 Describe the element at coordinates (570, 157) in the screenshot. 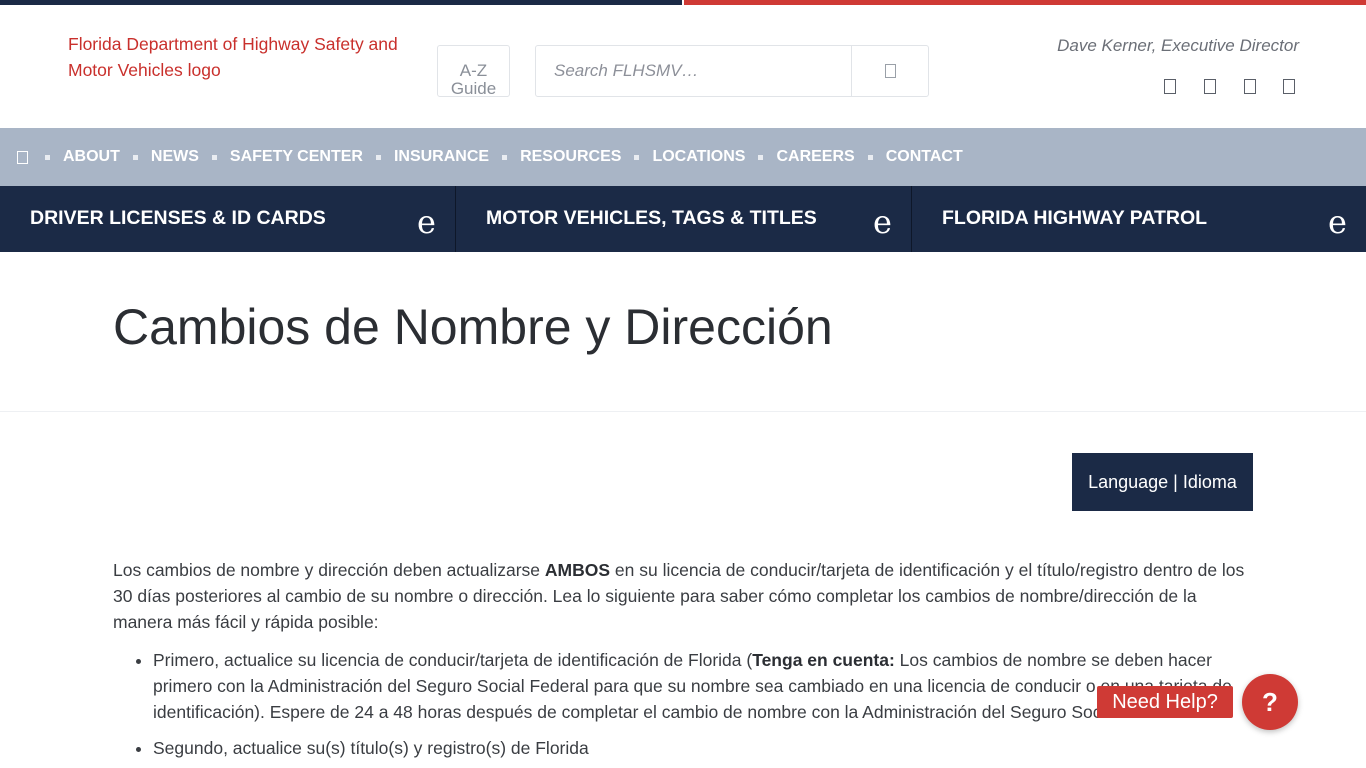

I see `nav-item-resources: RESOURCES` at that location.